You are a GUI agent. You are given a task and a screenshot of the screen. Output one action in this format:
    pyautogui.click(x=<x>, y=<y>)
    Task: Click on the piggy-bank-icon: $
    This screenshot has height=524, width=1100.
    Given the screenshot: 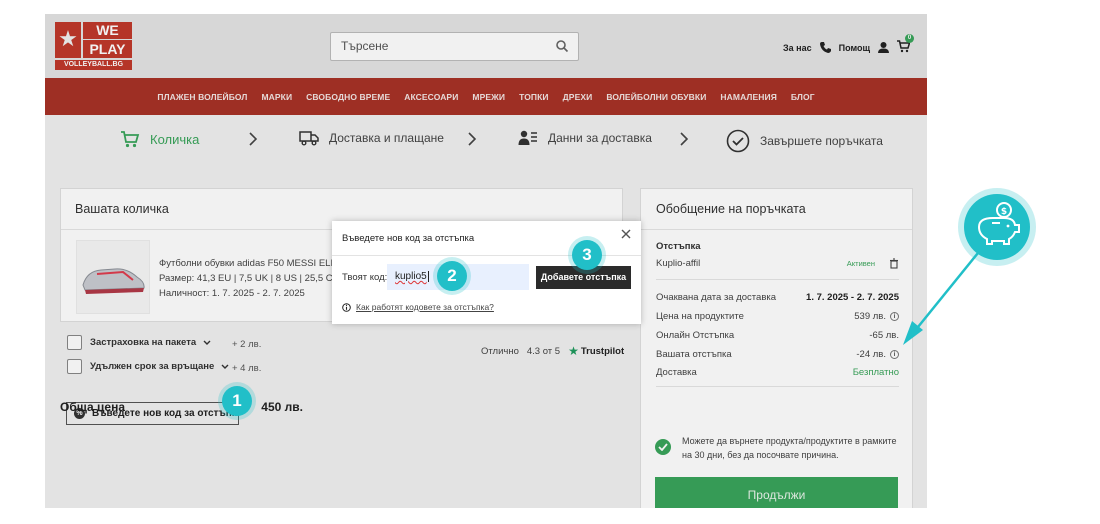 What is the action you would take?
    pyautogui.click(x=997, y=227)
    